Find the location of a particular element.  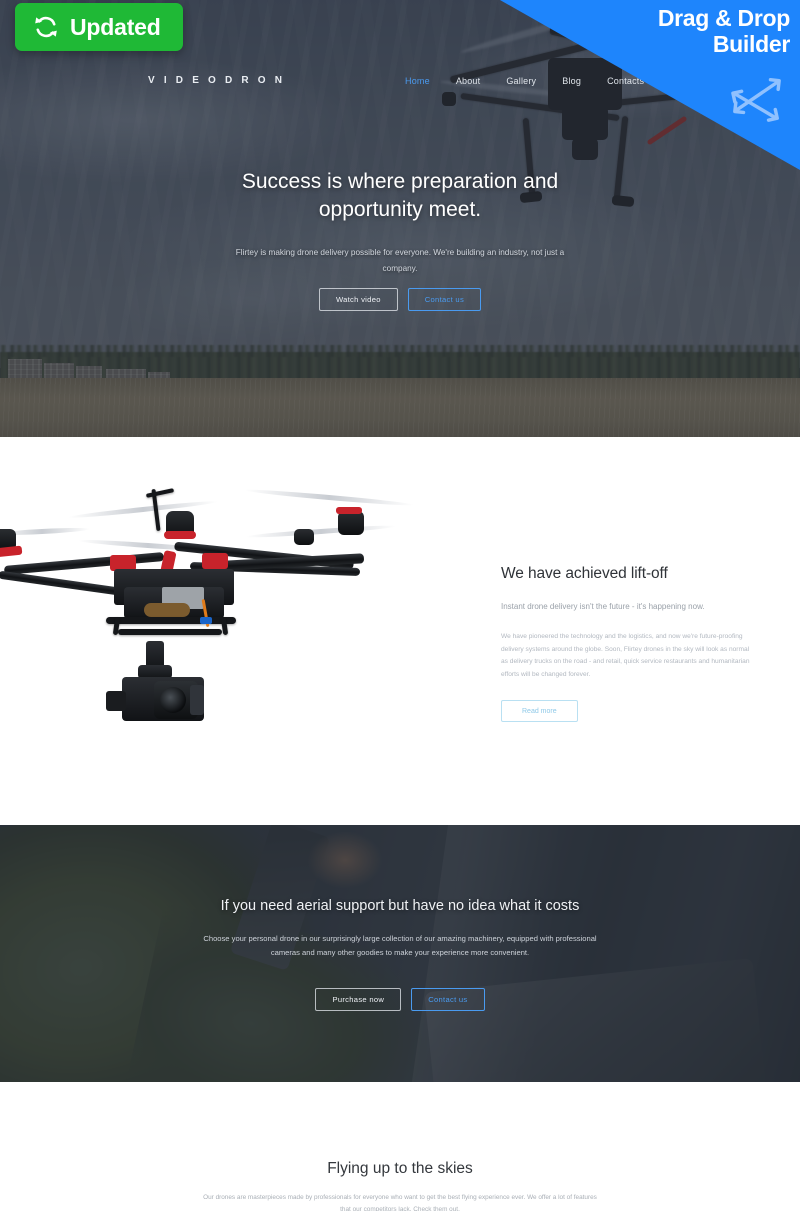

nav-item-gallery: Gallery is located at coordinates (521, 81).